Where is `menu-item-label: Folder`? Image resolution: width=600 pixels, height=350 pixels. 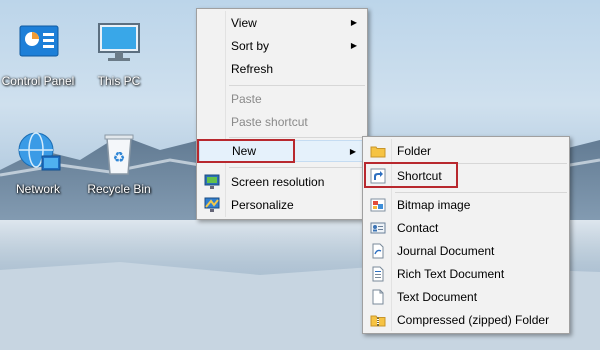
menu-item-label: Folder is located at coordinates (414, 151).